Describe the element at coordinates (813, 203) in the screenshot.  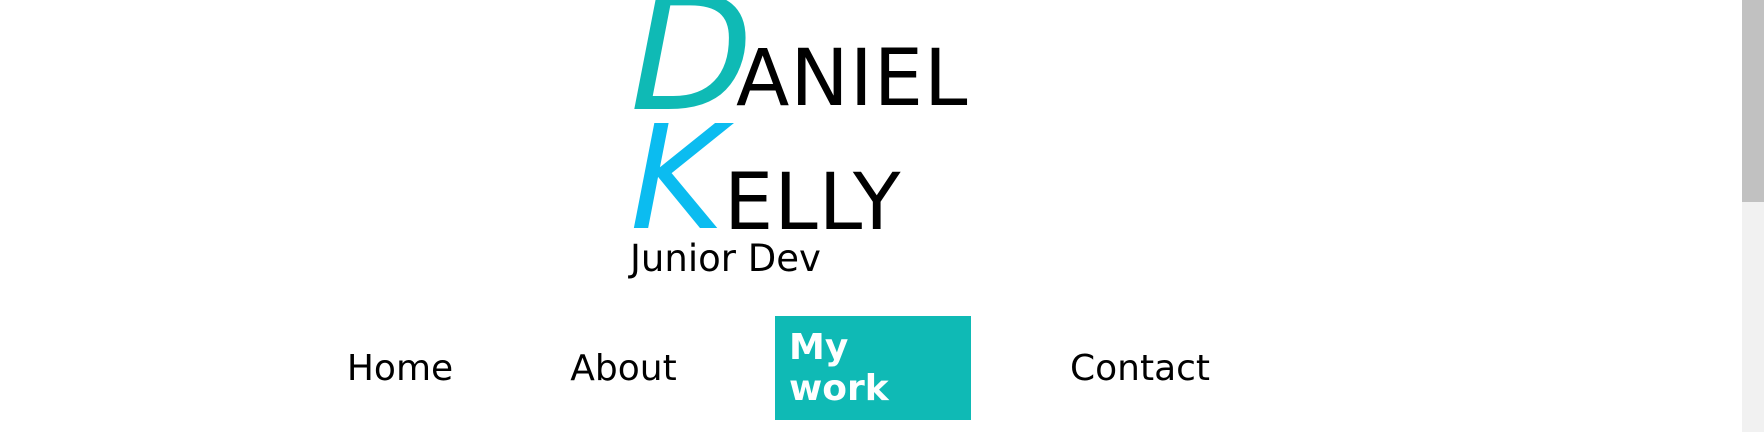
I see `logo-last-name-rest: ELLY` at that location.